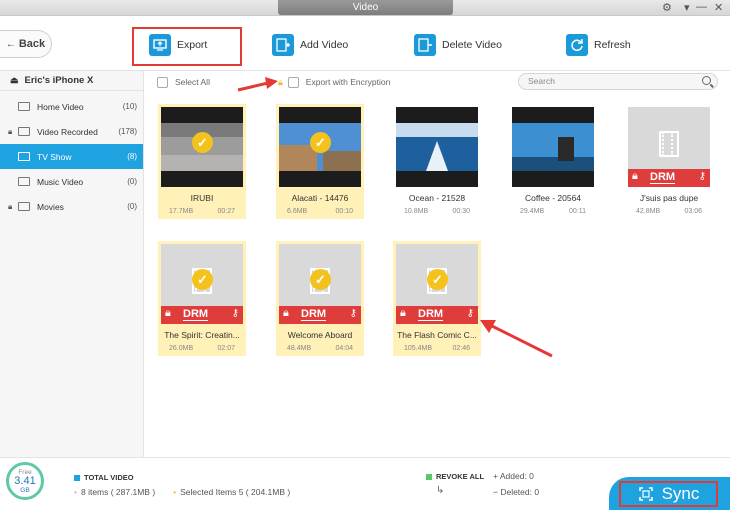 The image size is (730, 510). I want to click on delete-video-icon, so click(425, 45).